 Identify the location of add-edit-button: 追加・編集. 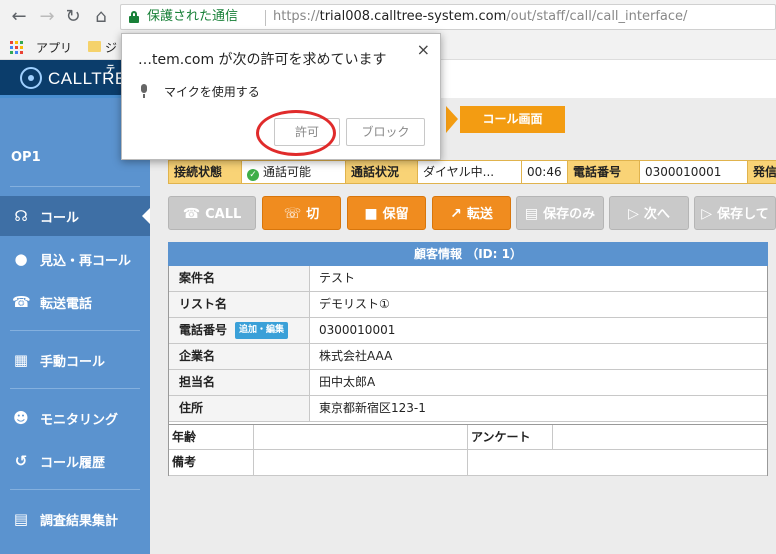
(262, 330).